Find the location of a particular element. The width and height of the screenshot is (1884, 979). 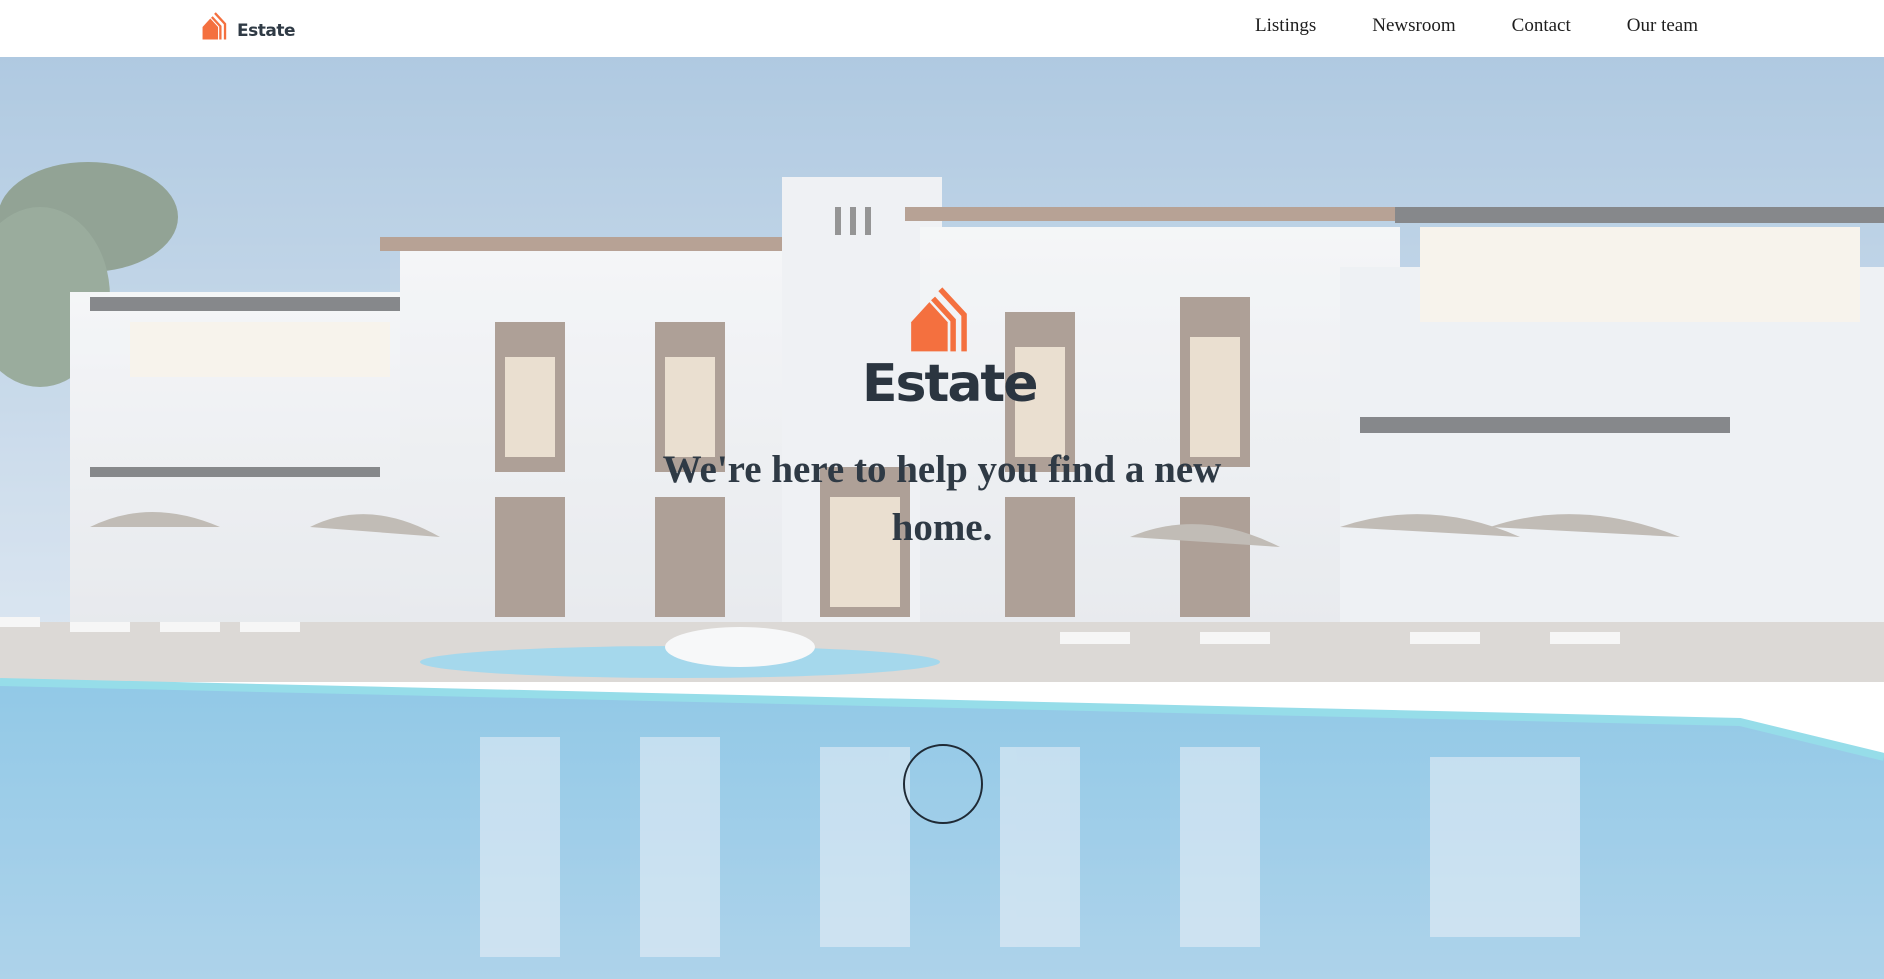

hero-logo: Estate is located at coordinates (950, 348).